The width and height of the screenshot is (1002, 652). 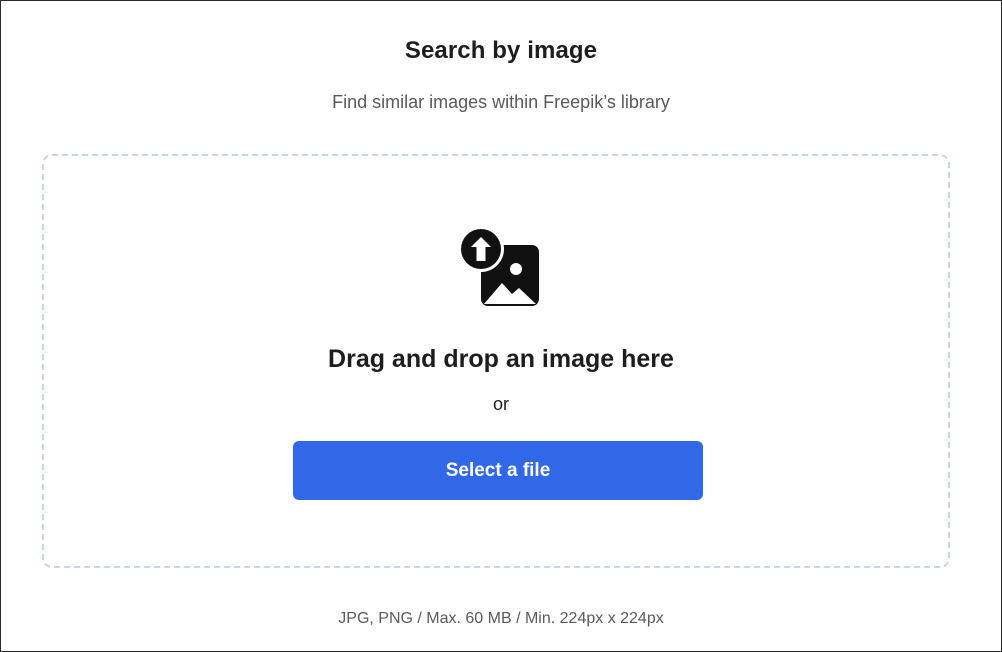 What do you see at coordinates (498, 470) in the screenshot?
I see `select-file-button: Select a file` at bounding box center [498, 470].